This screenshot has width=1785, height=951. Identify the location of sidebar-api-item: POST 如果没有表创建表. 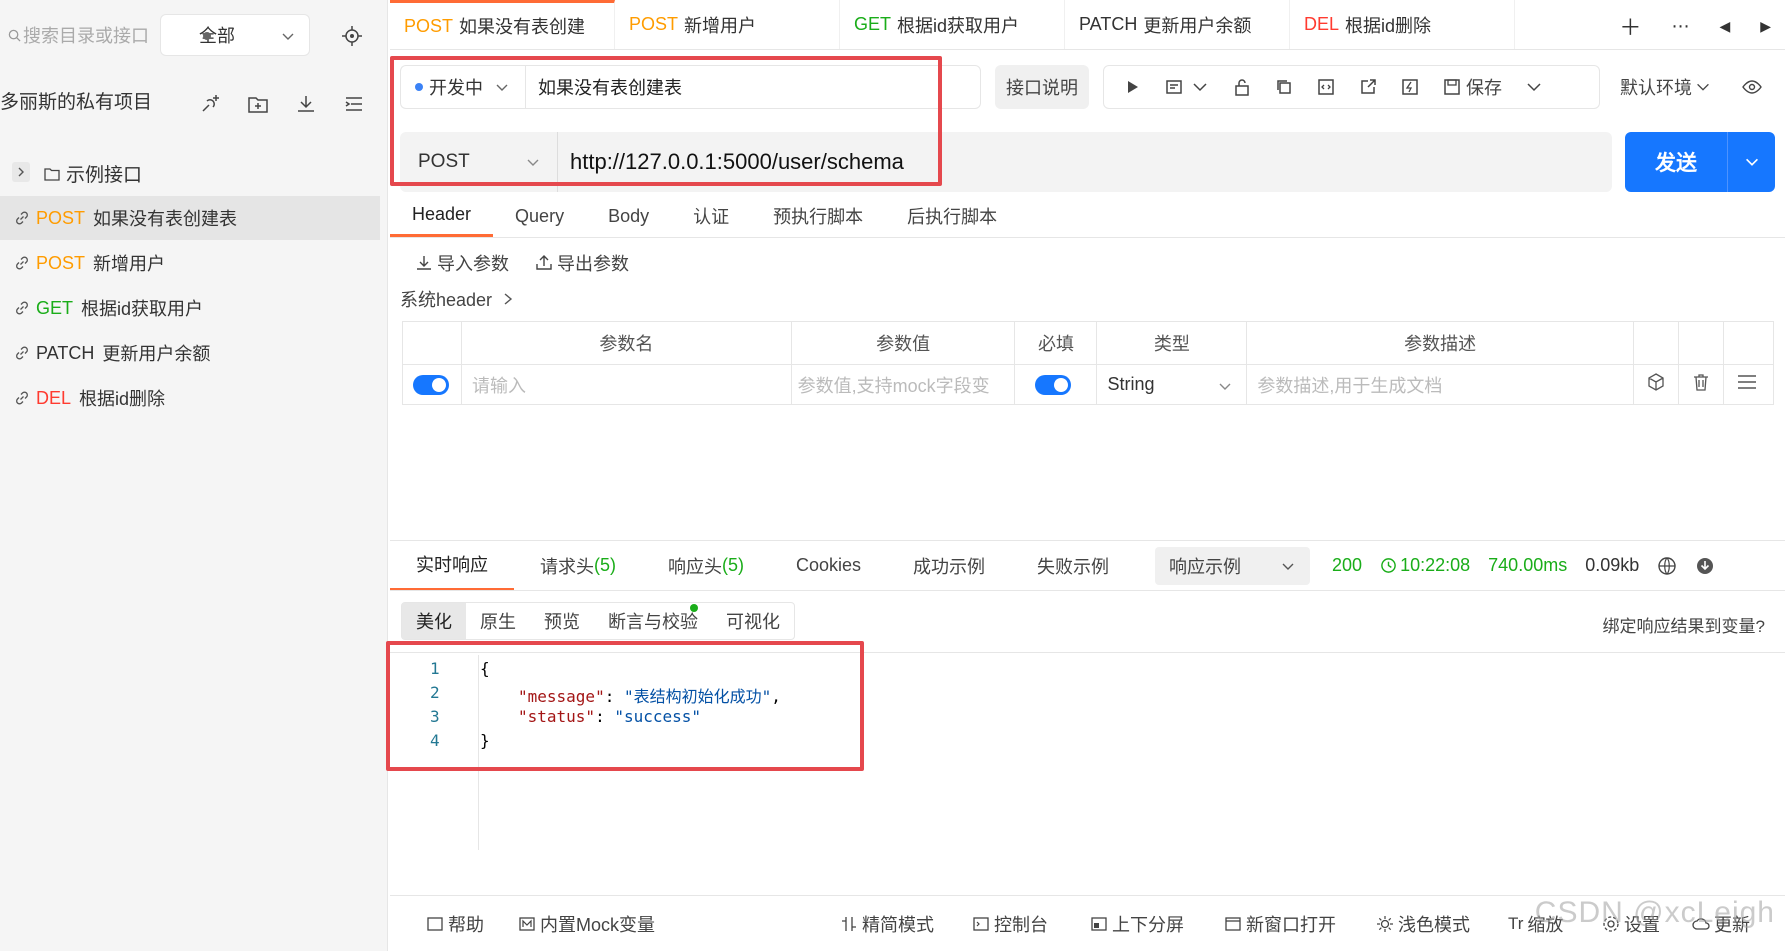
(190, 218).